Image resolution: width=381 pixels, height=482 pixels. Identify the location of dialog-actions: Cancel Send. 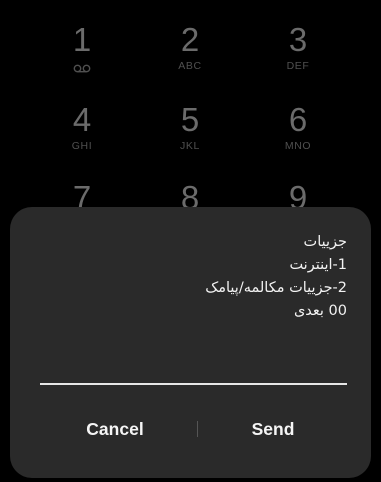
(190, 429).